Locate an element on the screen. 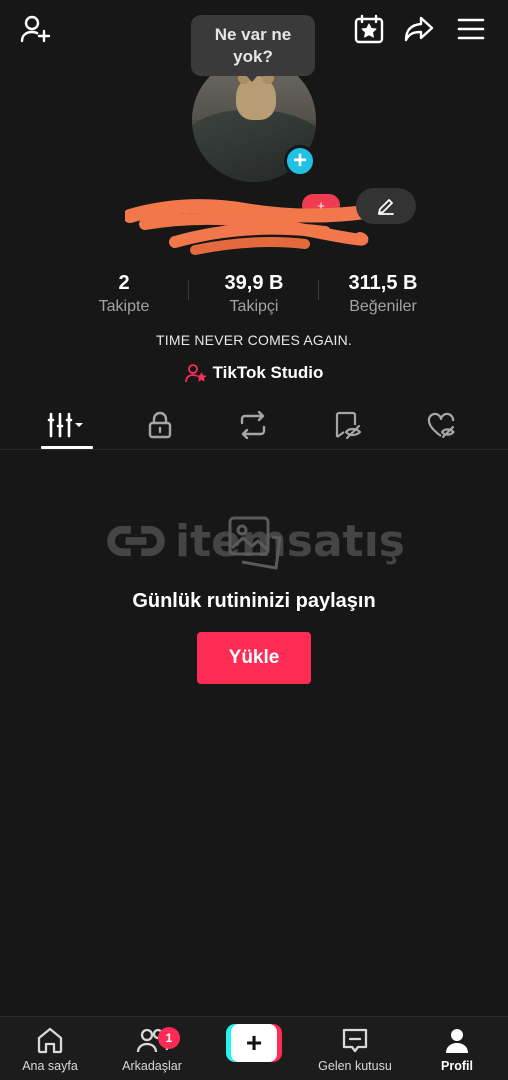  liked-icon is located at coordinates (441, 425).